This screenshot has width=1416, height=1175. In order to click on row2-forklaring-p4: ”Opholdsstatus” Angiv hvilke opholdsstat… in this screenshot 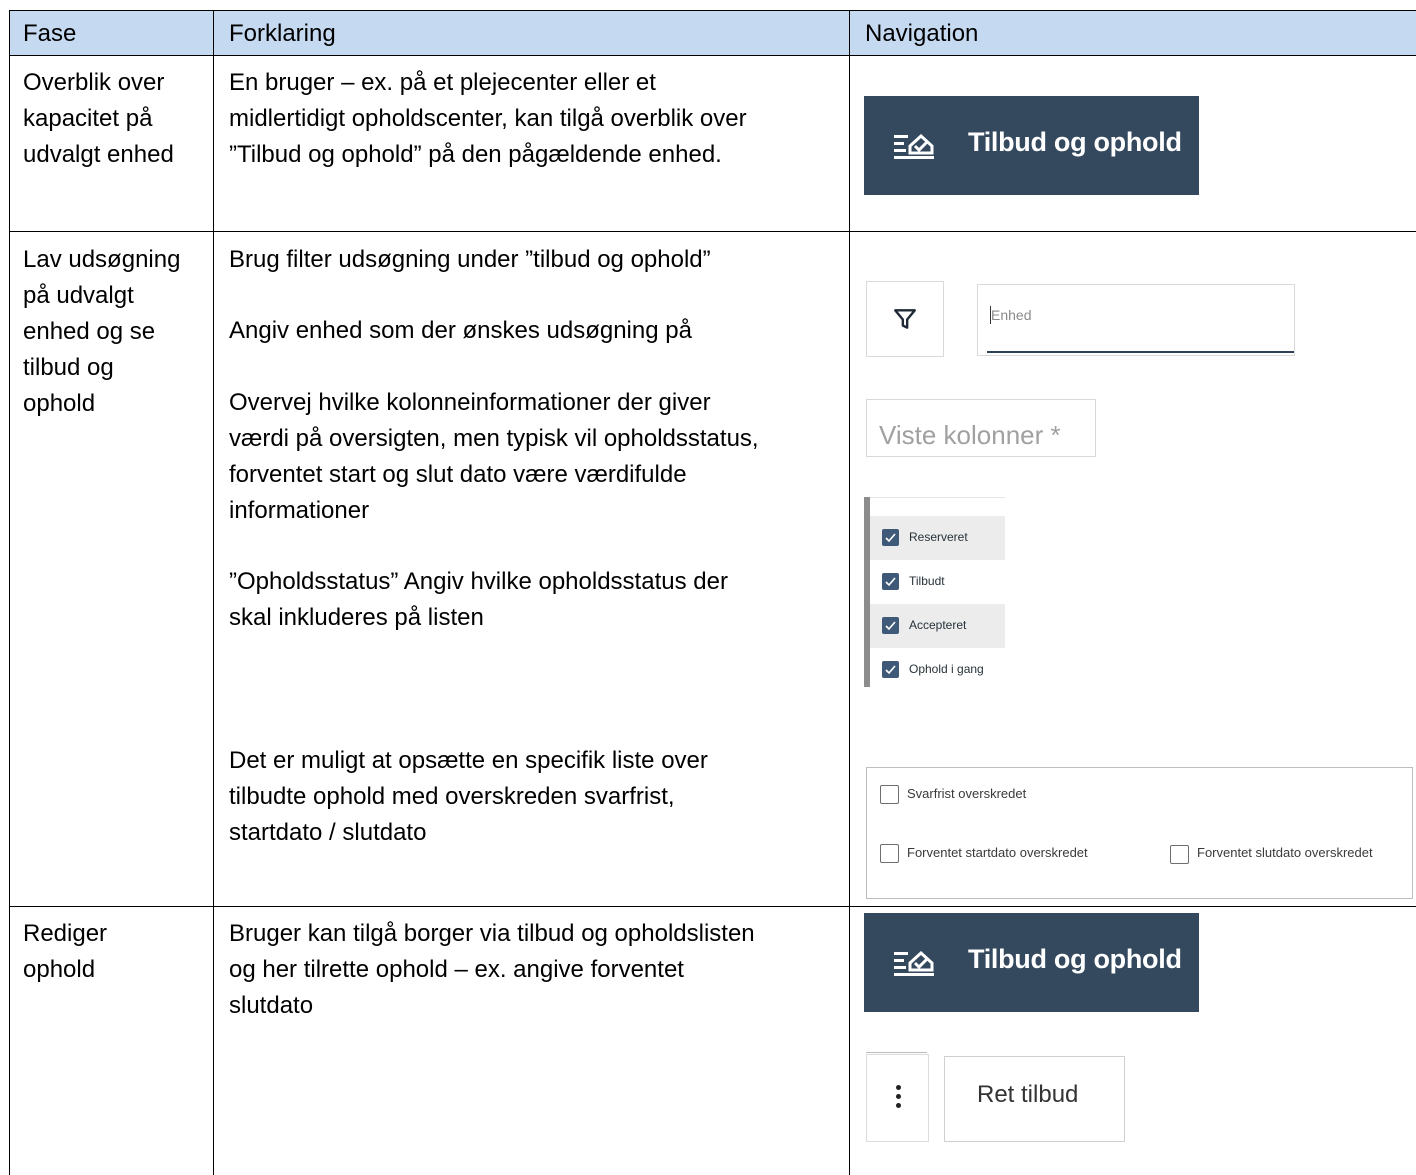, I will do `click(478, 599)`.